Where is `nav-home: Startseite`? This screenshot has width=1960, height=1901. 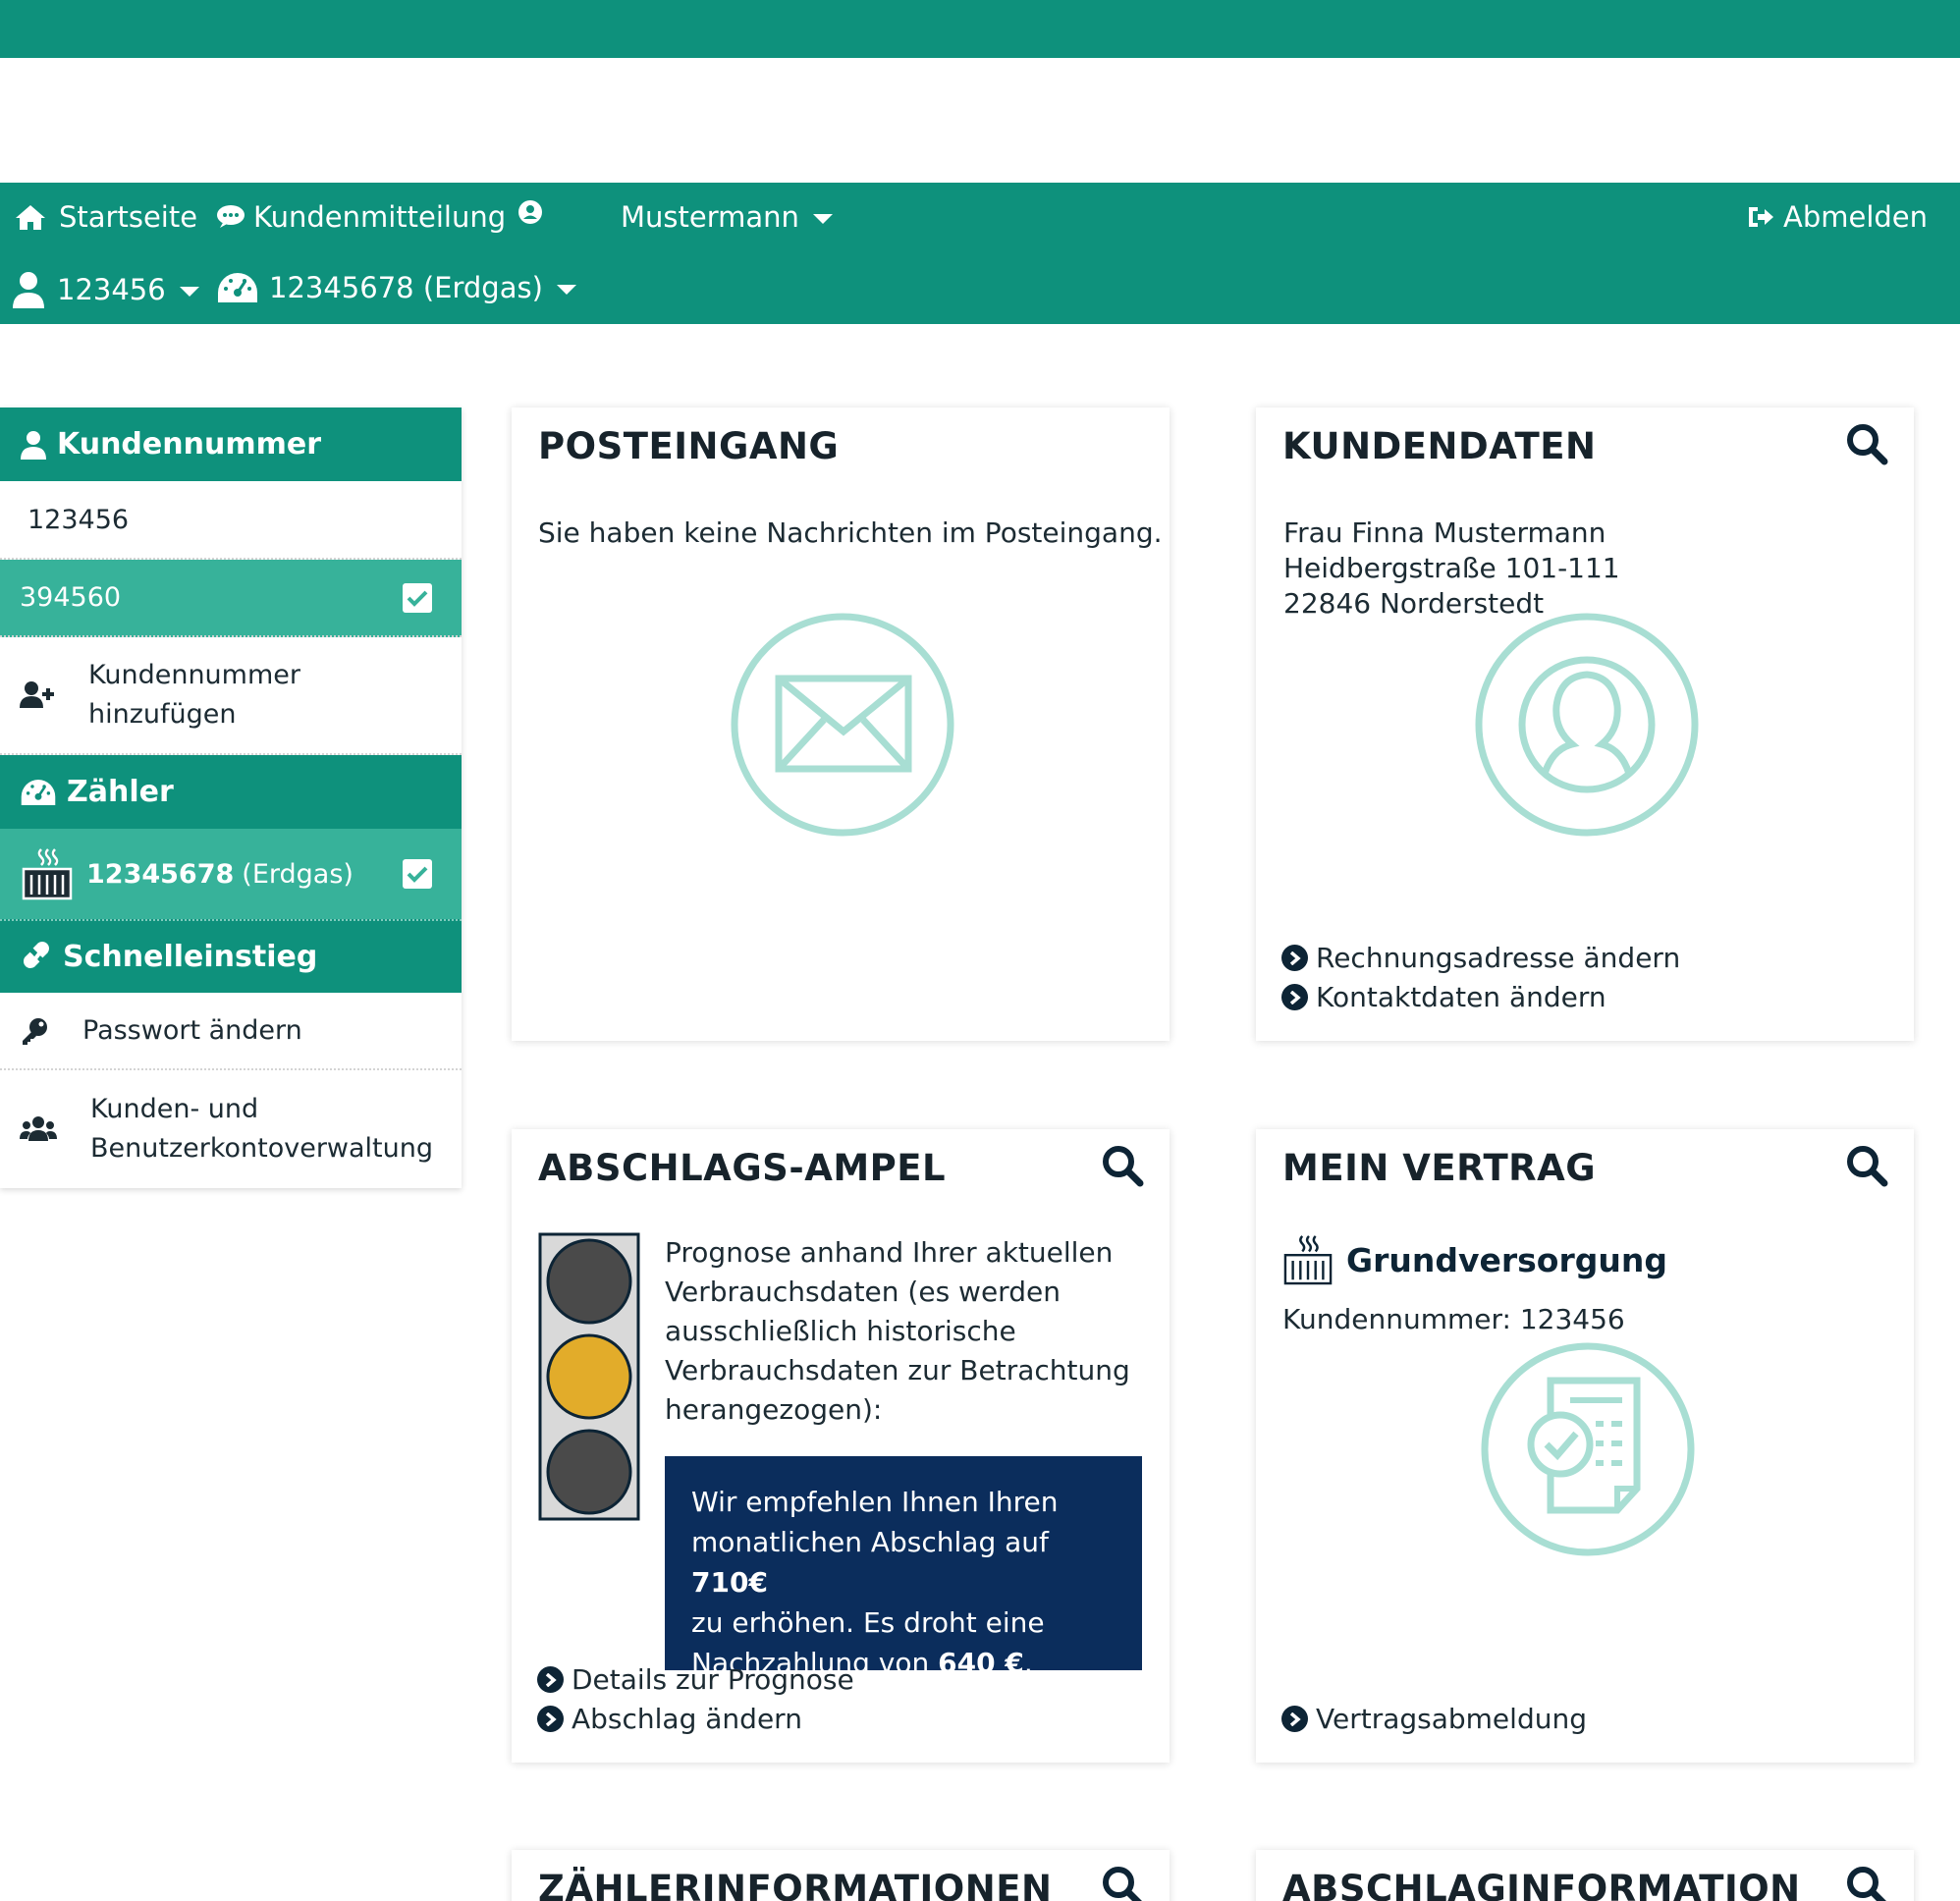 nav-home: Startseite is located at coordinates (105, 217).